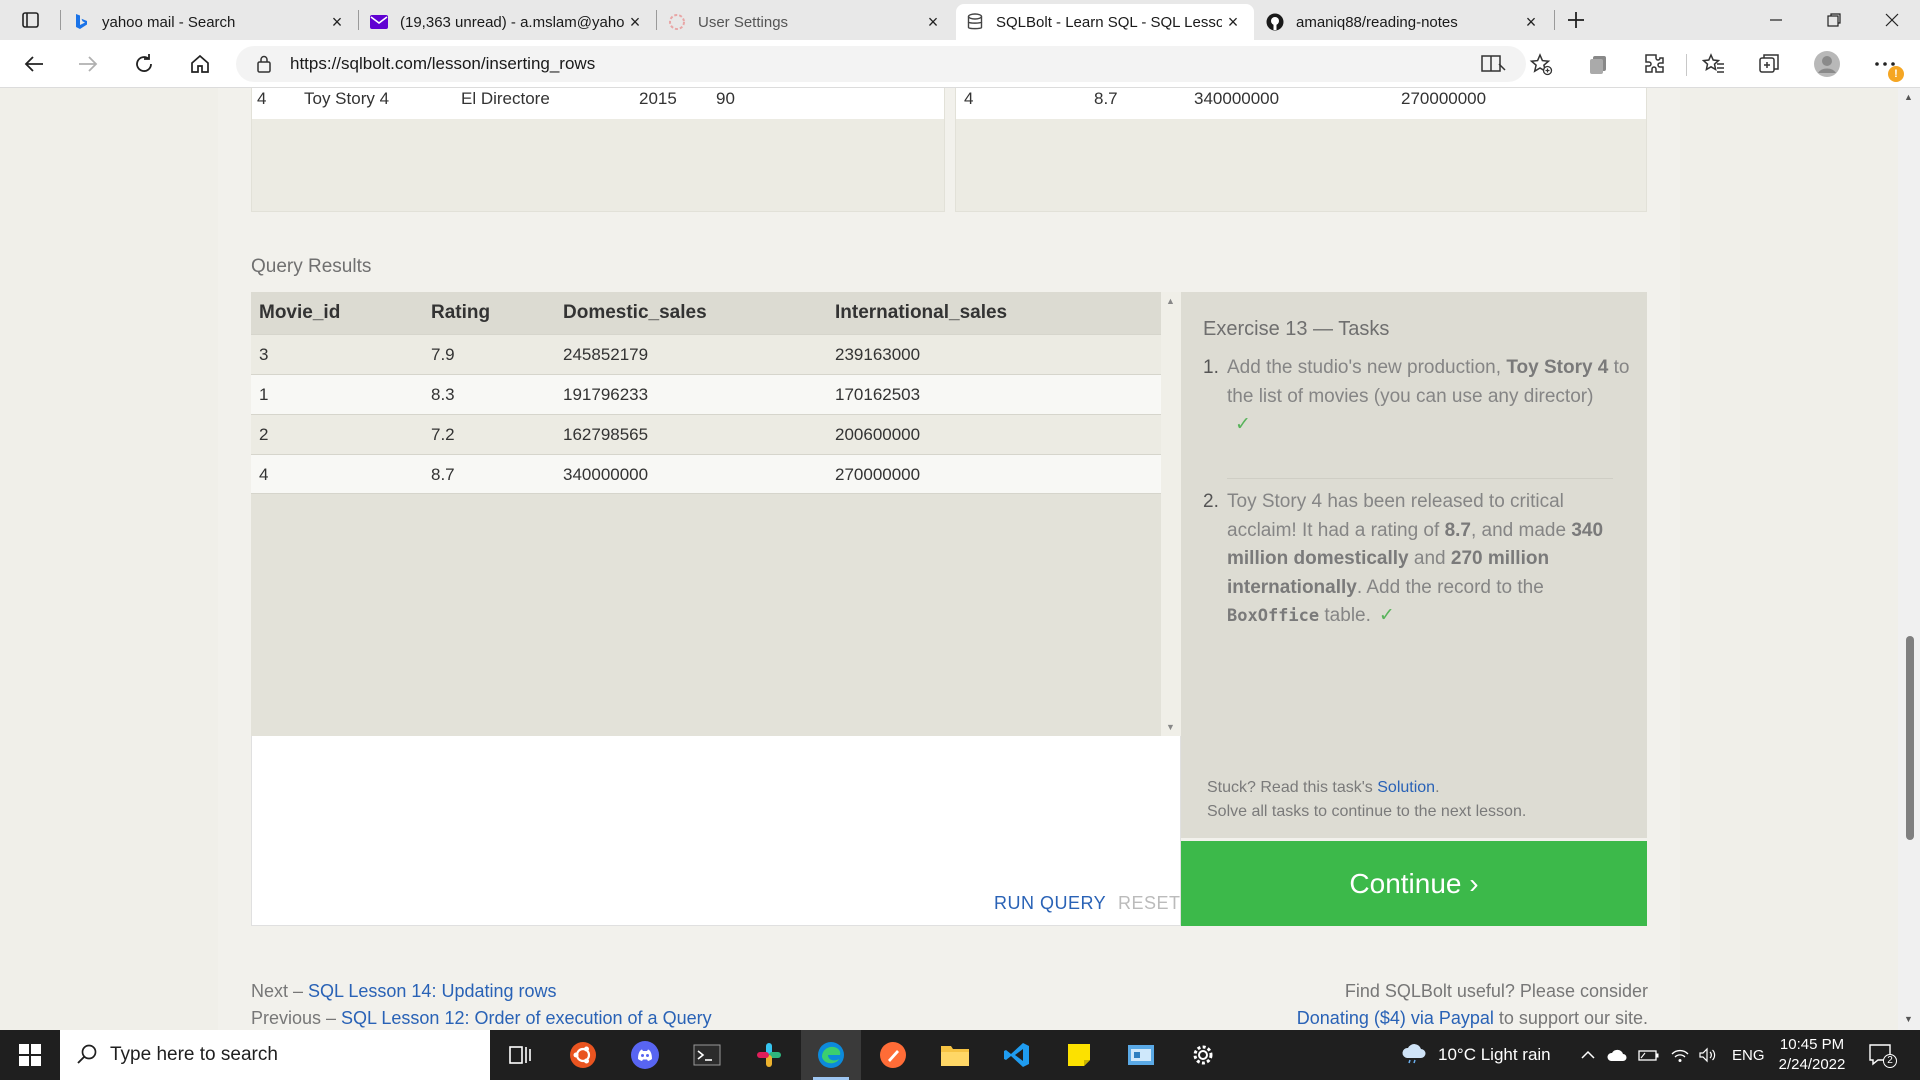  I want to click on notification-count: 2, so click(1890, 1061).